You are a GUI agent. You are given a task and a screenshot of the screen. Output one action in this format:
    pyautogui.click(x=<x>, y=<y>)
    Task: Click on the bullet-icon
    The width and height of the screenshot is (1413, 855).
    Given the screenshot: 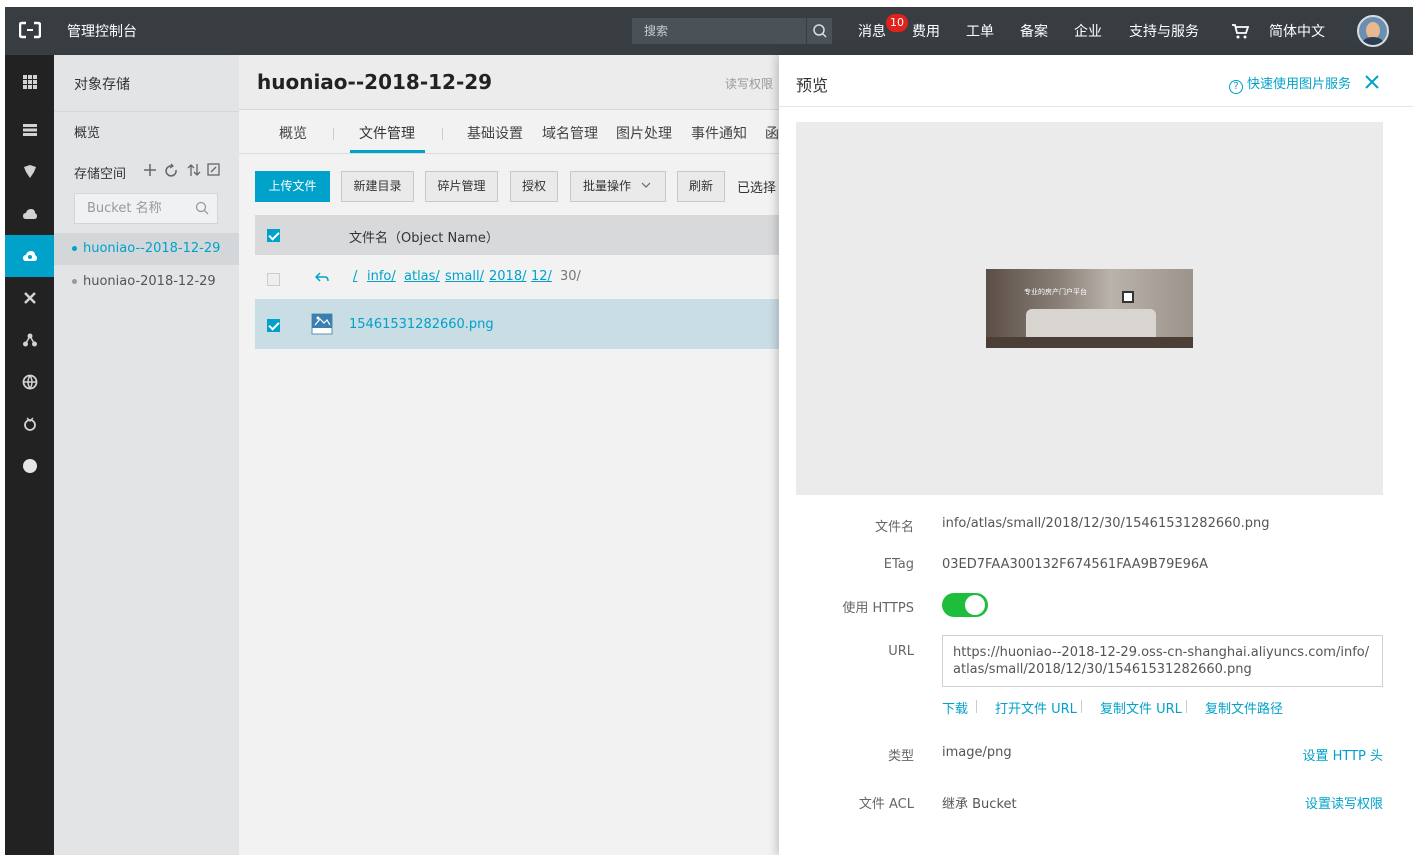 What is the action you would take?
    pyautogui.click(x=74, y=248)
    